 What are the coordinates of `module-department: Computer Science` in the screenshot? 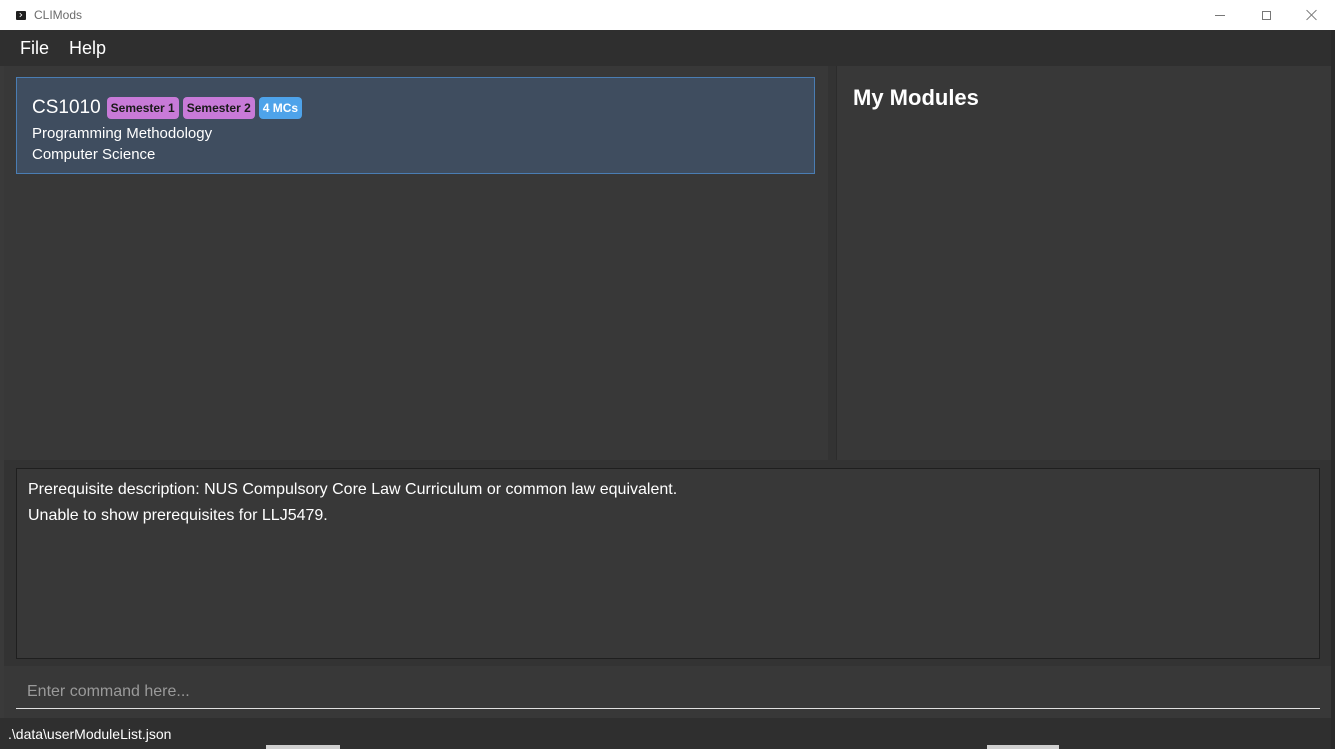 It's located at (94, 154).